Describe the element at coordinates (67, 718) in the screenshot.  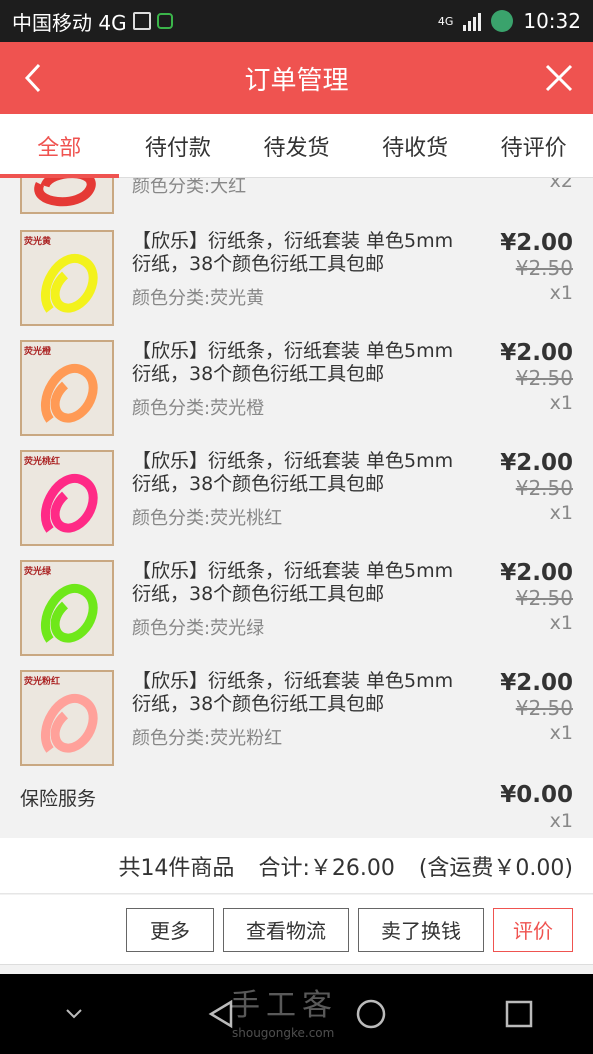
I see `product-thumbnail: 荧光粉红` at that location.